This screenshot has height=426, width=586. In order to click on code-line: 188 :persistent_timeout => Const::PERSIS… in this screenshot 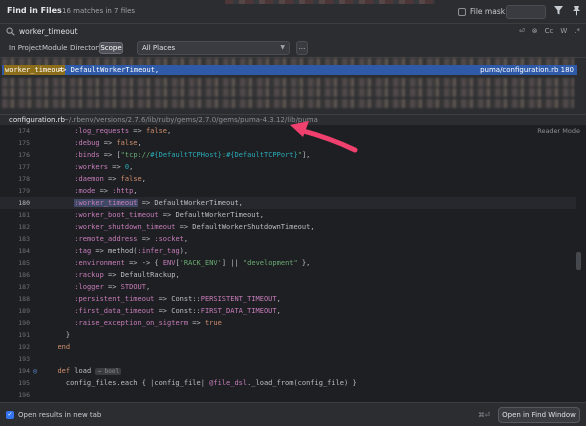, I will do `click(288, 299)`.